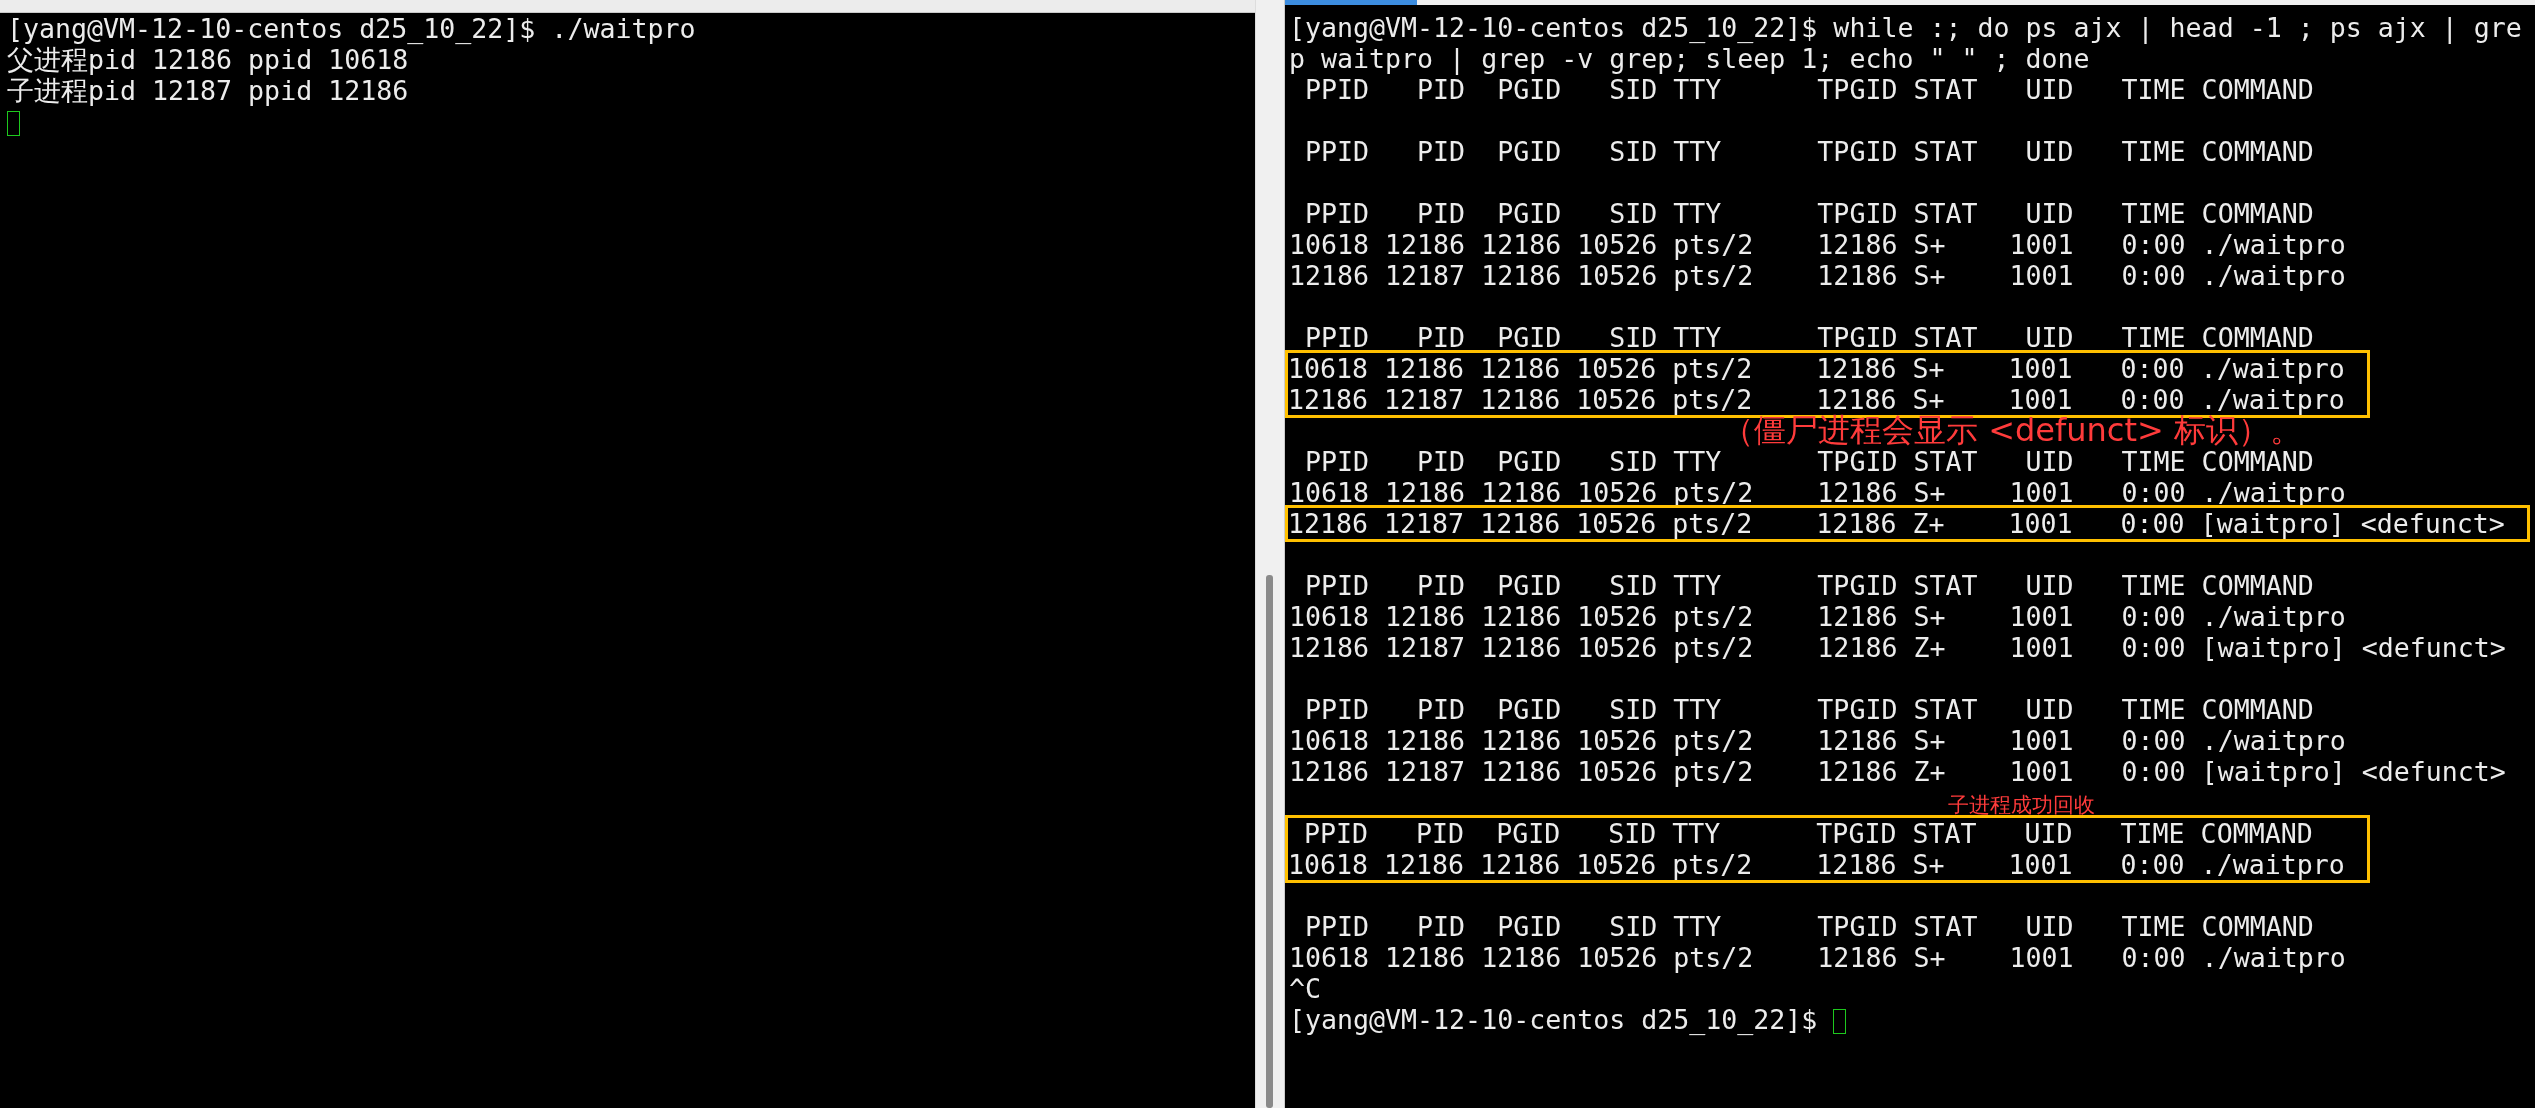 This screenshot has height=1108, width=2535. Describe the element at coordinates (1270, 554) in the screenshot. I see `scrollbar` at that location.